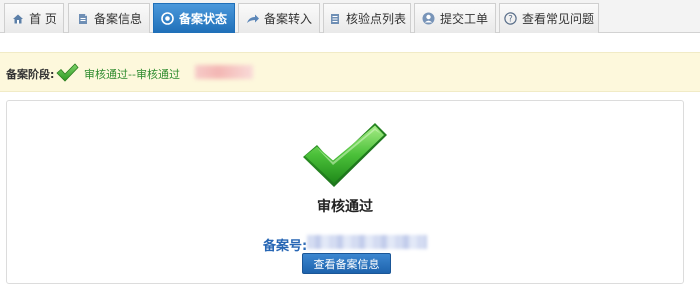 This screenshot has height=300, width=700. What do you see at coordinates (463, 19) in the screenshot?
I see `tab-label: 提交工单` at bounding box center [463, 19].